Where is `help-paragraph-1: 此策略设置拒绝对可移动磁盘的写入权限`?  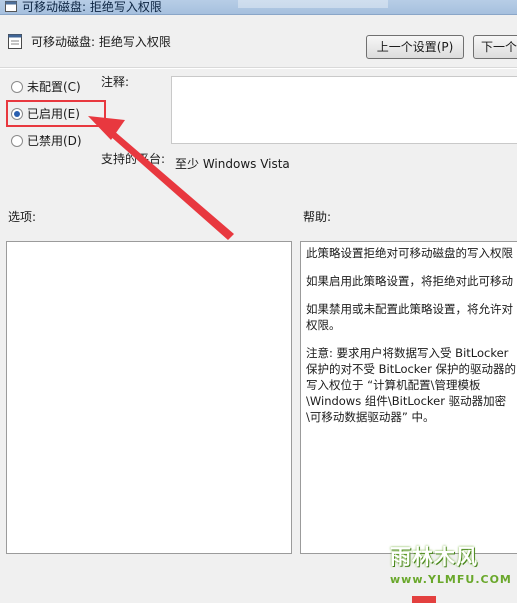 help-paragraph-1: 此策略设置拒绝对可移动磁盘的写入权限 is located at coordinates (409, 253).